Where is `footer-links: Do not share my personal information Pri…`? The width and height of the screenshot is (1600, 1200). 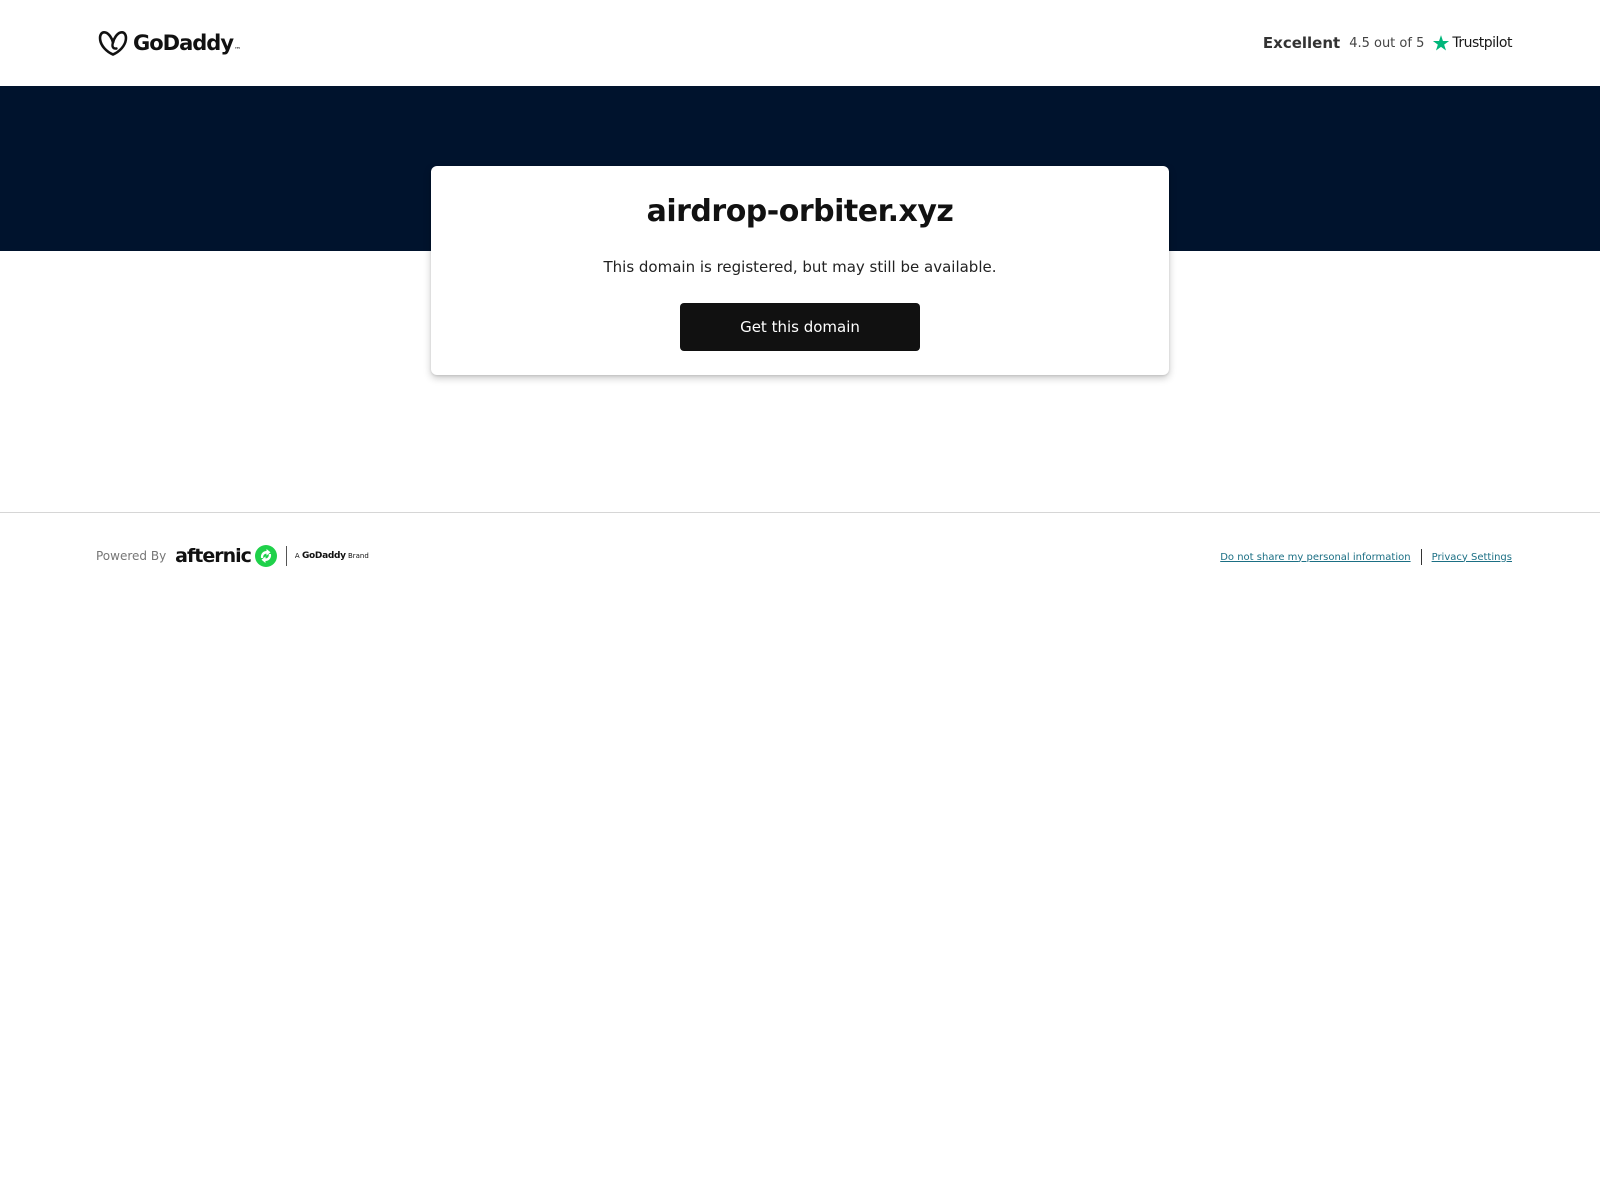 footer-links: Do not share my personal information Pri… is located at coordinates (1366, 557).